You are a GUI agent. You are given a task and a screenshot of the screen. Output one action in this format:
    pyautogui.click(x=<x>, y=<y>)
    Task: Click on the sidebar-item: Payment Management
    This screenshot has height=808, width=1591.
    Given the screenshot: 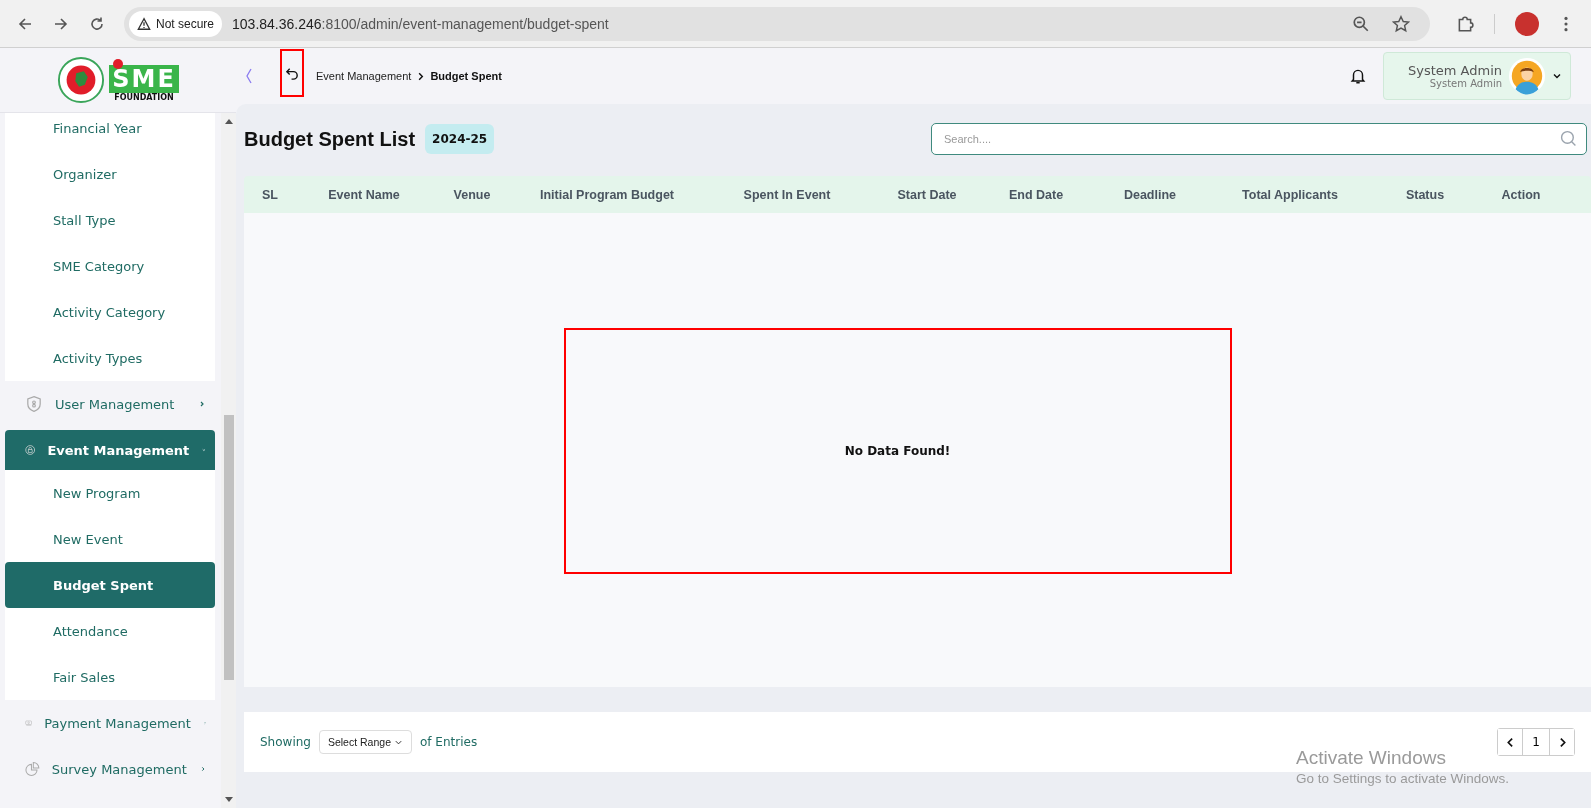 What is the action you would take?
    pyautogui.click(x=110, y=723)
    